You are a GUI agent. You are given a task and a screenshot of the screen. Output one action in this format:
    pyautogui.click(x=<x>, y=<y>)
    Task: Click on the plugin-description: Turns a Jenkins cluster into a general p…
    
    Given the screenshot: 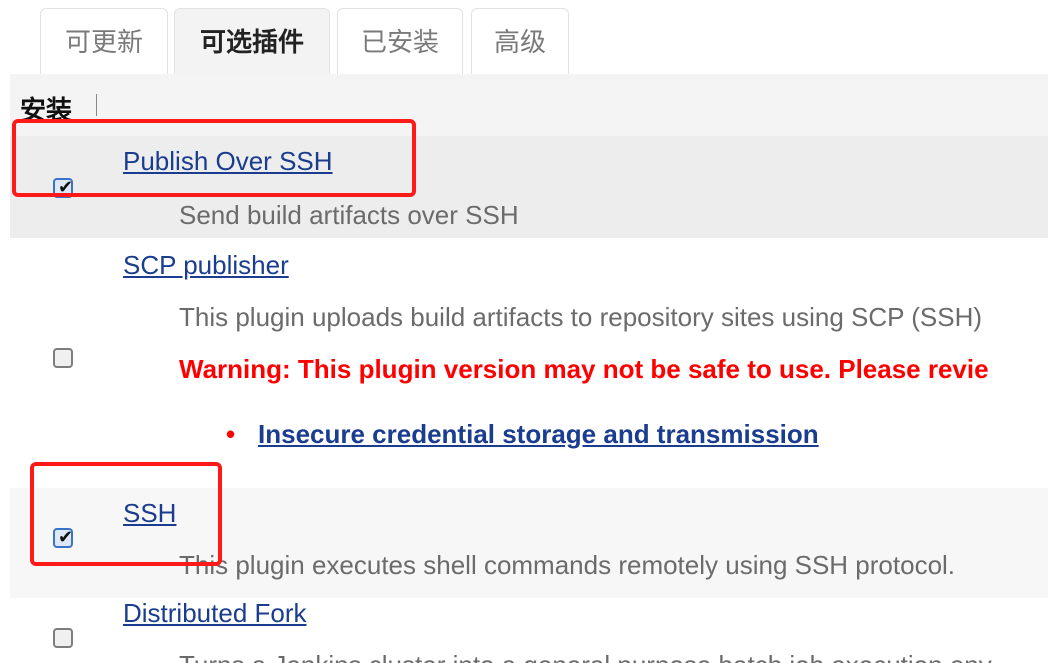 What is the action you would take?
    pyautogui.click(x=585, y=656)
    